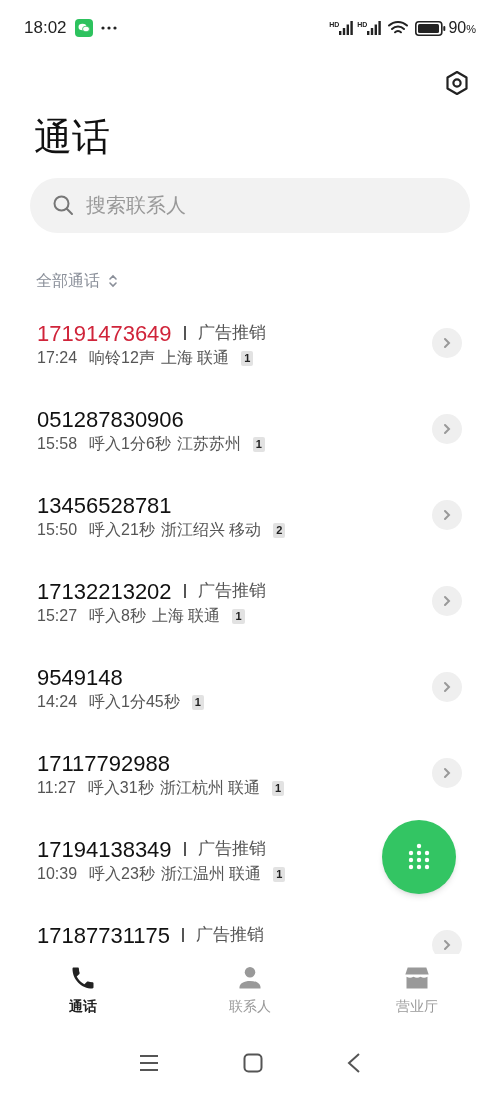 The height and width of the screenshot is (1111, 500). What do you see at coordinates (72, 137) in the screenshot?
I see `page-title: 通话` at bounding box center [72, 137].